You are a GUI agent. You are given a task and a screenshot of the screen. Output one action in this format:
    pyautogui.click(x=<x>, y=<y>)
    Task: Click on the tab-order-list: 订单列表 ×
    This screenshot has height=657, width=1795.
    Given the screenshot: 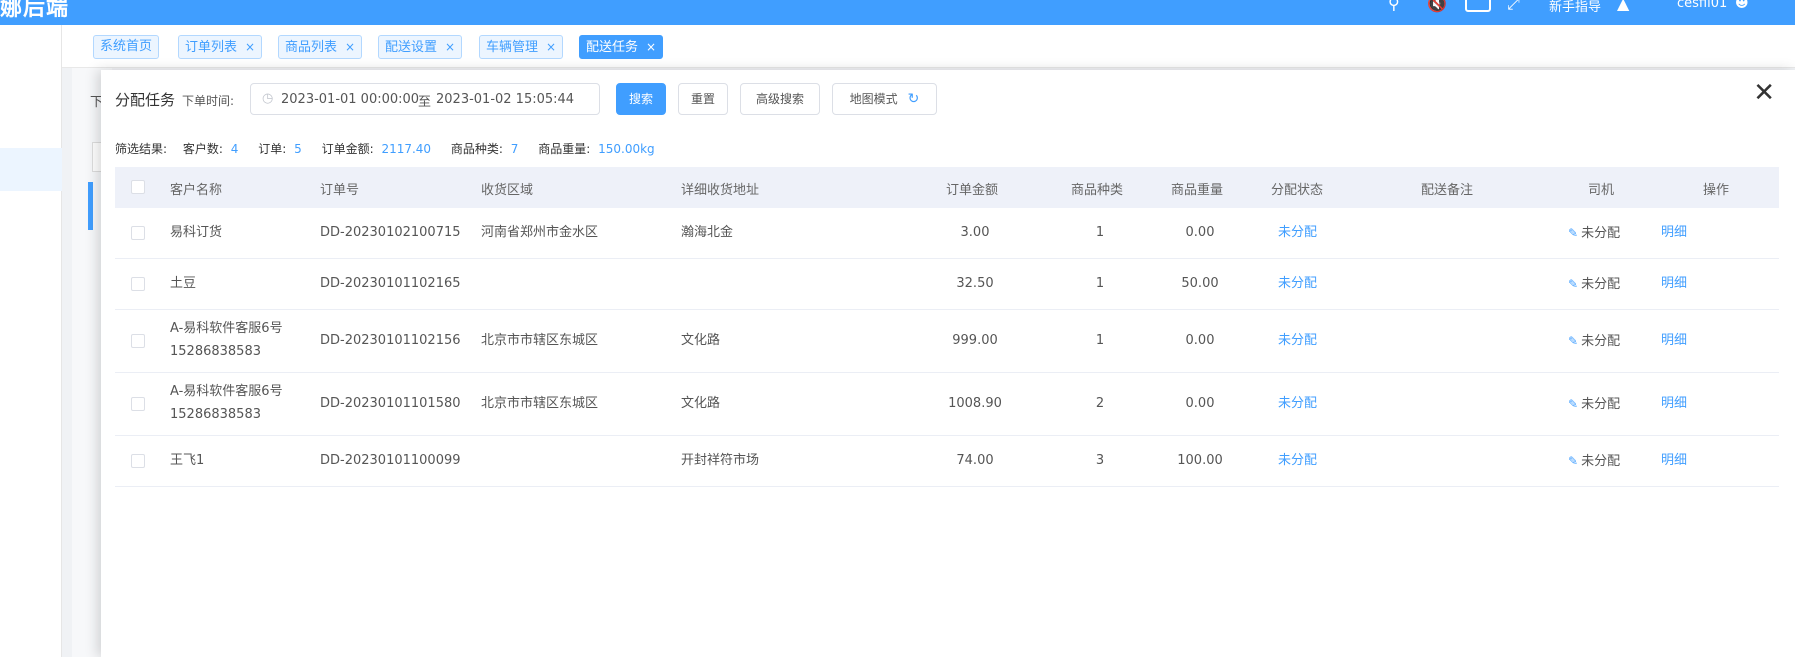 What is the action you would take?
    pyautogui.click(x=220, y=47)
    